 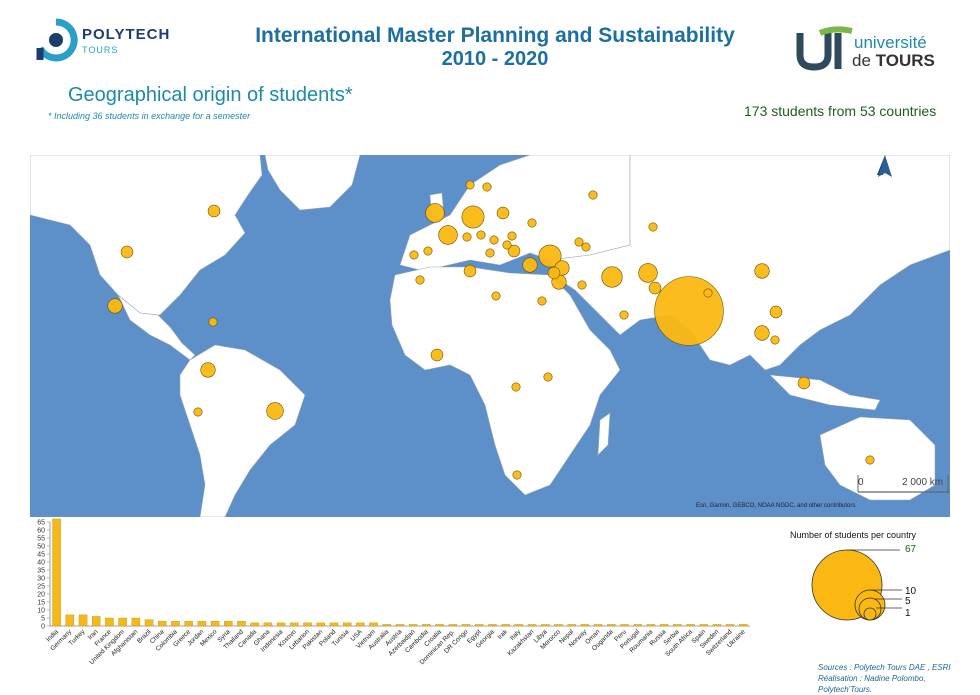 I want to click on bar-pakistan, so click(x=320, y=624).